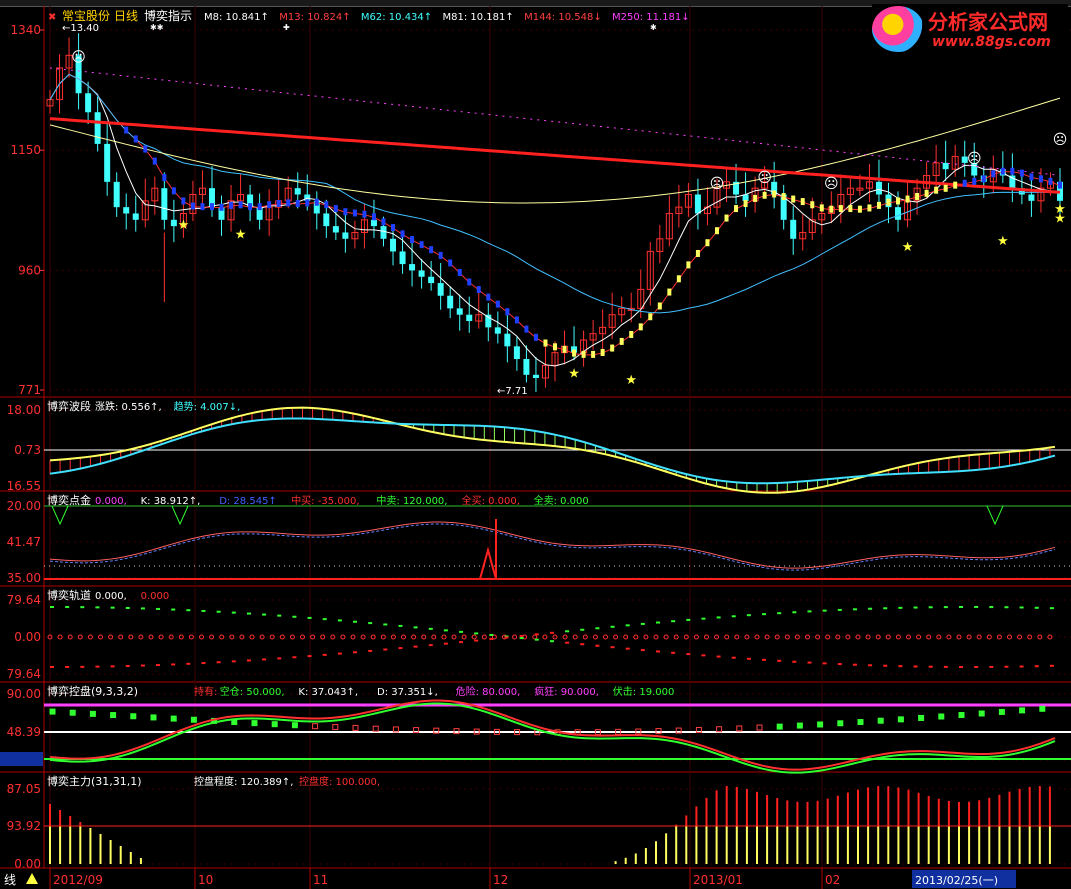 This screenshot has width=1071, height=889. I want to click on sub-tick-label: 18.00, so click(24, 410).